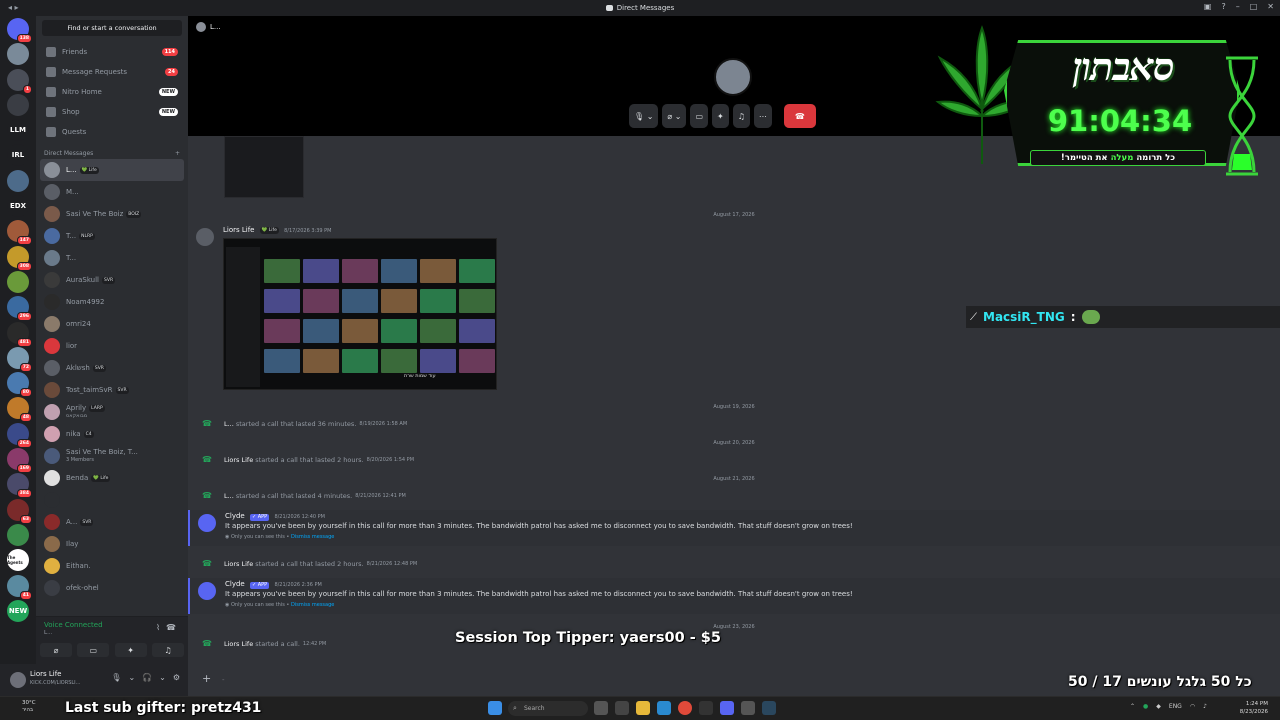 The height and width of the screenshot is (720, 1280). What do you see at coordinates (112, 280) in the screenshot?
I see `dm-item: AuraSkull SVR` at bounding box center [112, 280].